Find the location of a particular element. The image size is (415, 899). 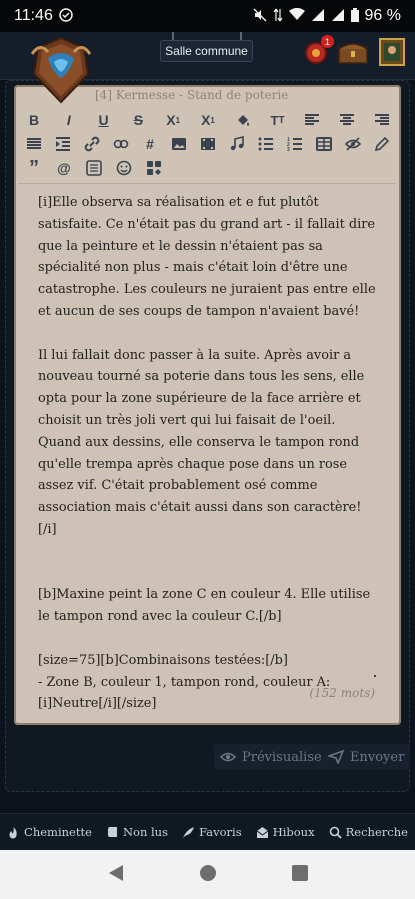

video-icon is located at coordinates (208, 144).